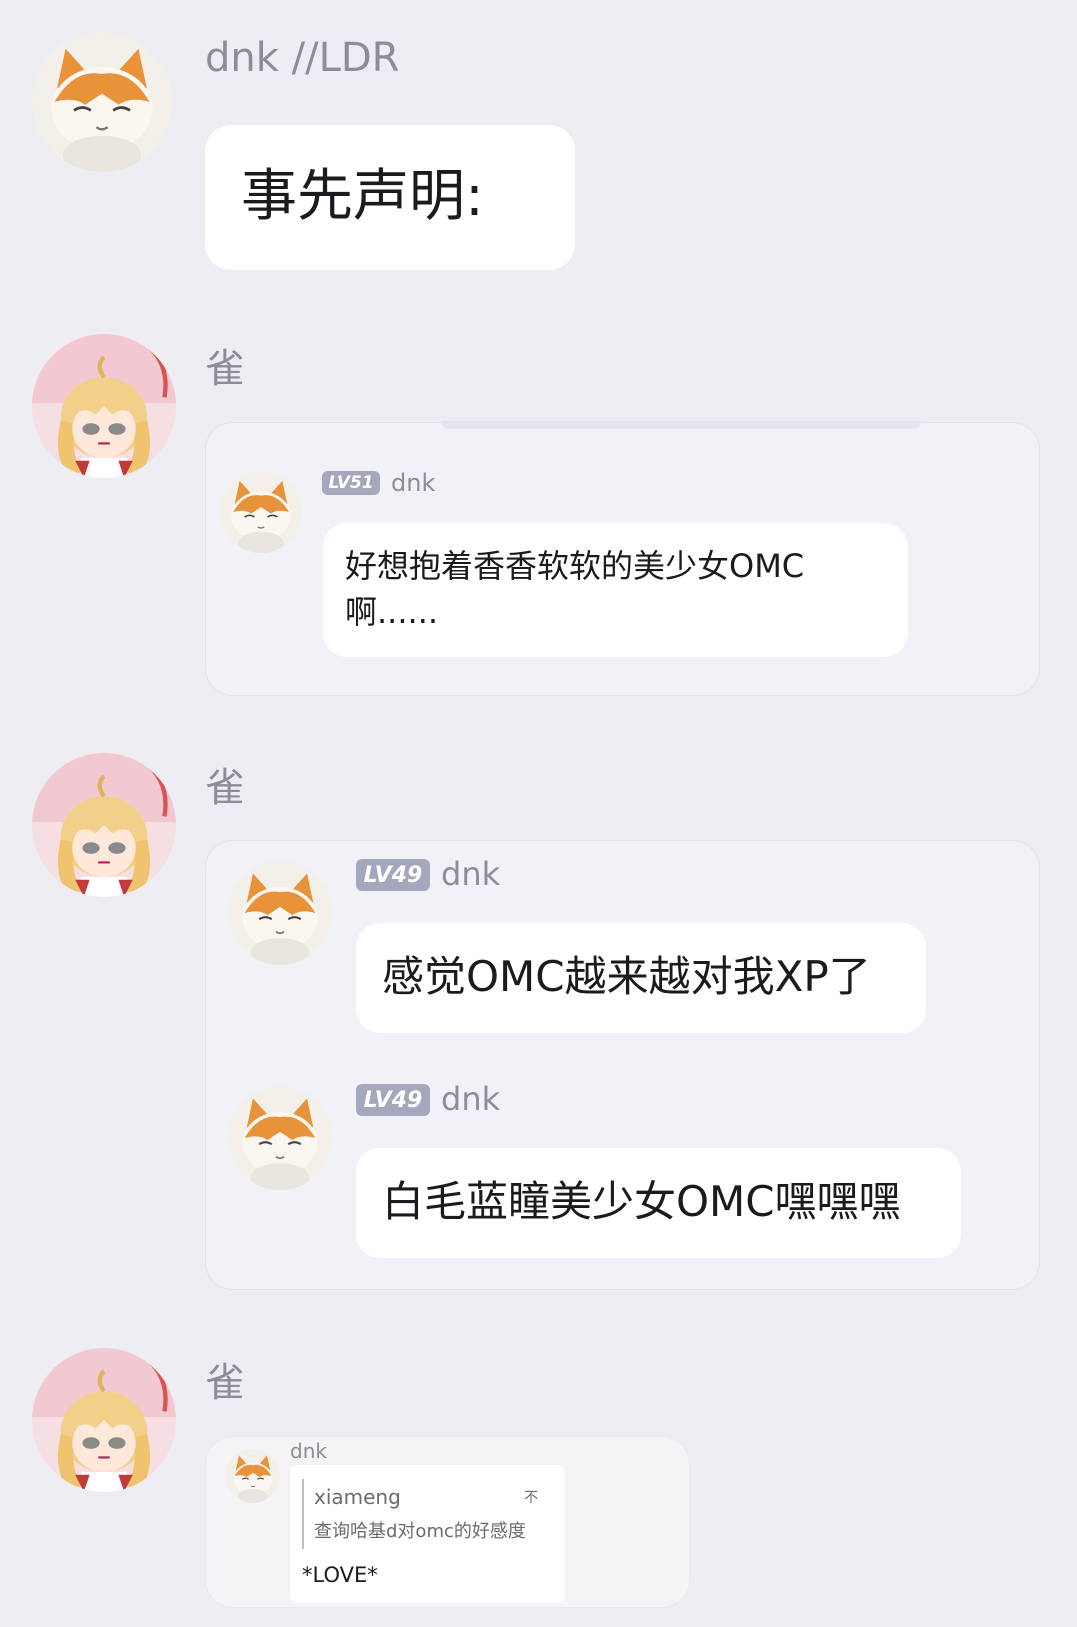 Image resolution: width=1077 pixels, height=1627 pixels. Describe the element at coordinates (340, 1575) in the screenshot. I see `forward-text: *LOVE*` at that location.